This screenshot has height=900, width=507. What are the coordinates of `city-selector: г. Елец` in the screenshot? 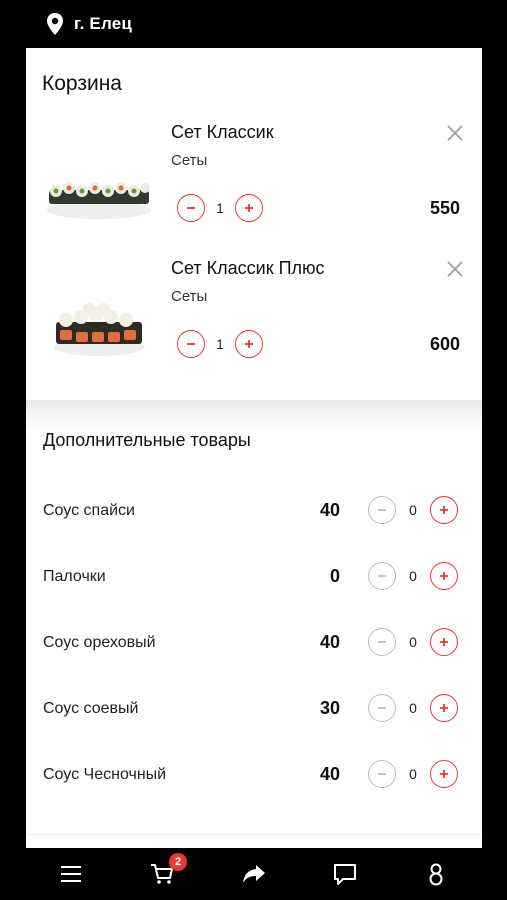 It's located at (103, 24).